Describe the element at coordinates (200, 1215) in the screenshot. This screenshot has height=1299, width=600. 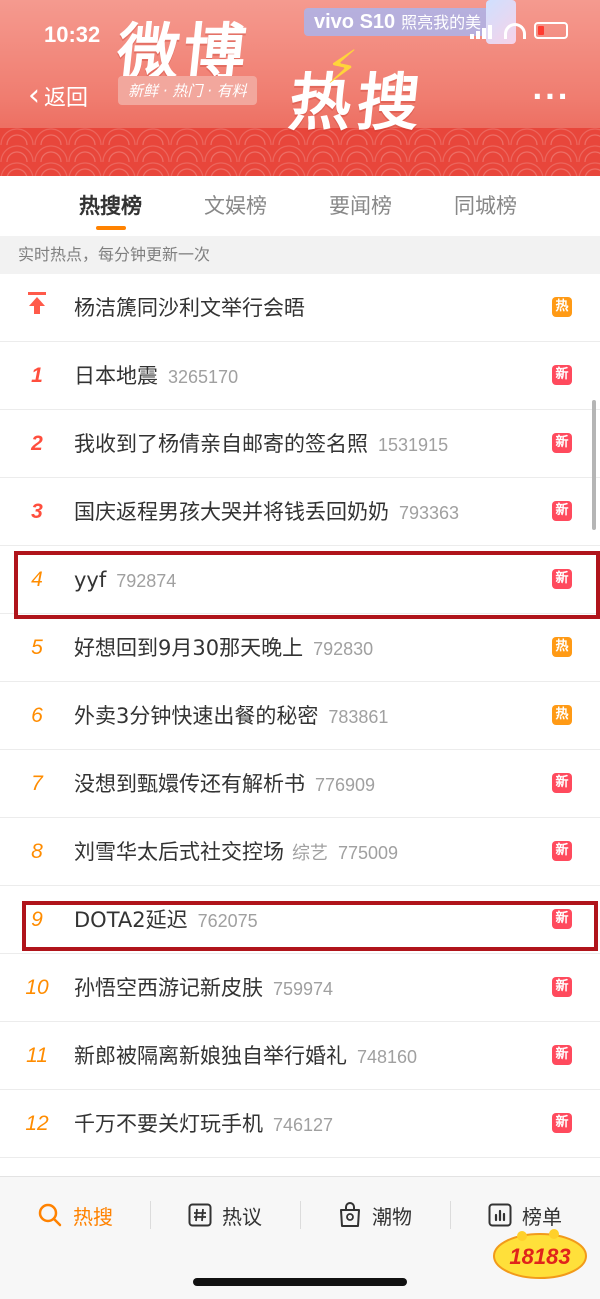
I see `hashtag-icon` at that location.